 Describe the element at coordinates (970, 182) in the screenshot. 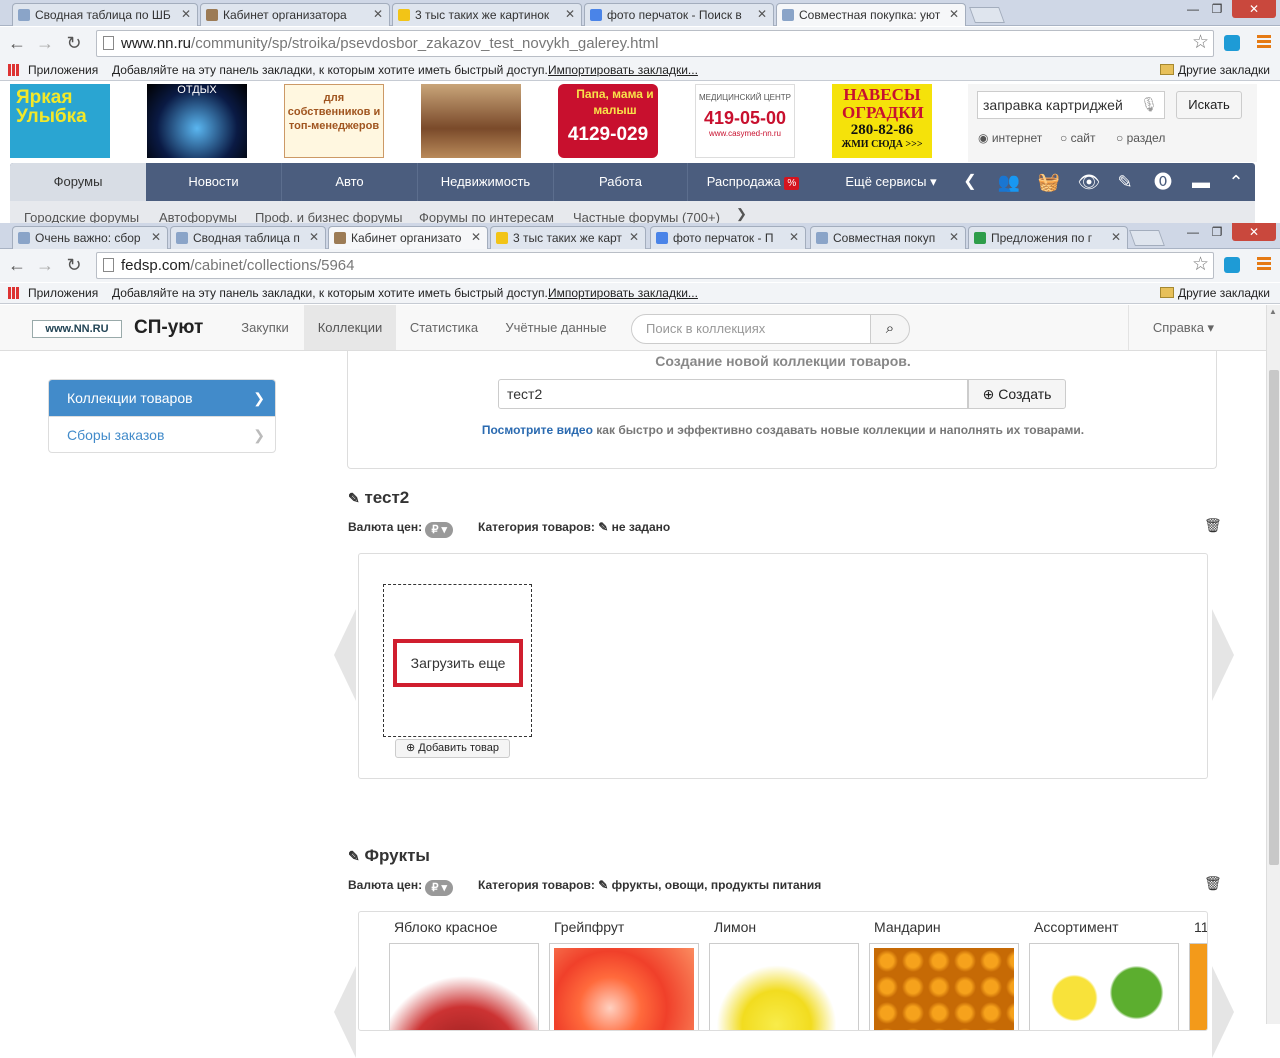

I see `collapse-icon: ❮` at that location.